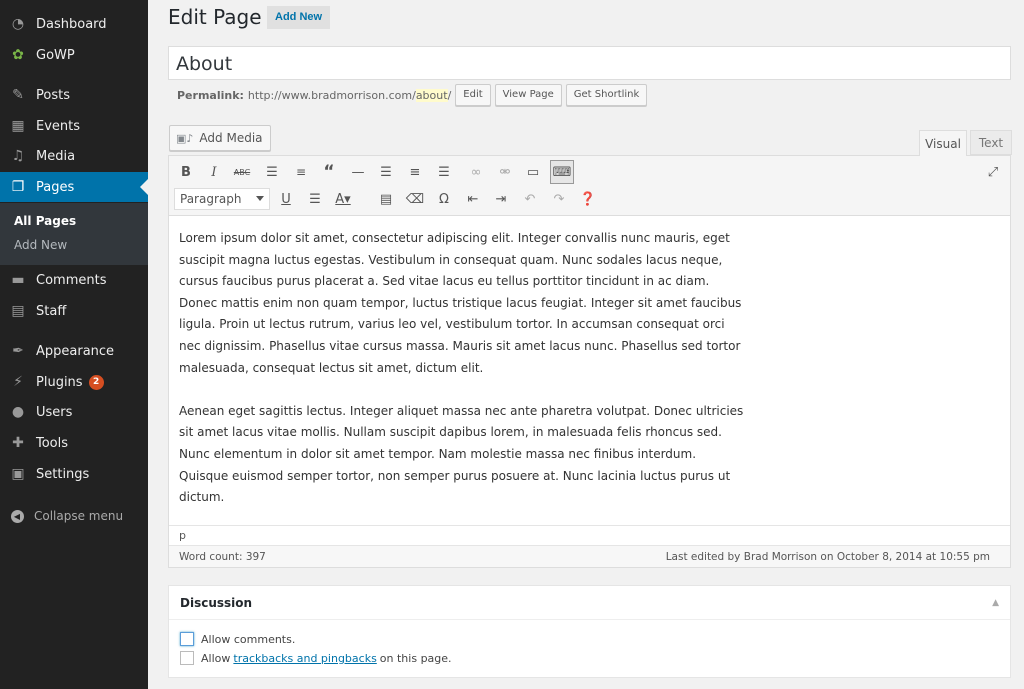  I want to click on tab-visual: Visual, so click(943, 143).